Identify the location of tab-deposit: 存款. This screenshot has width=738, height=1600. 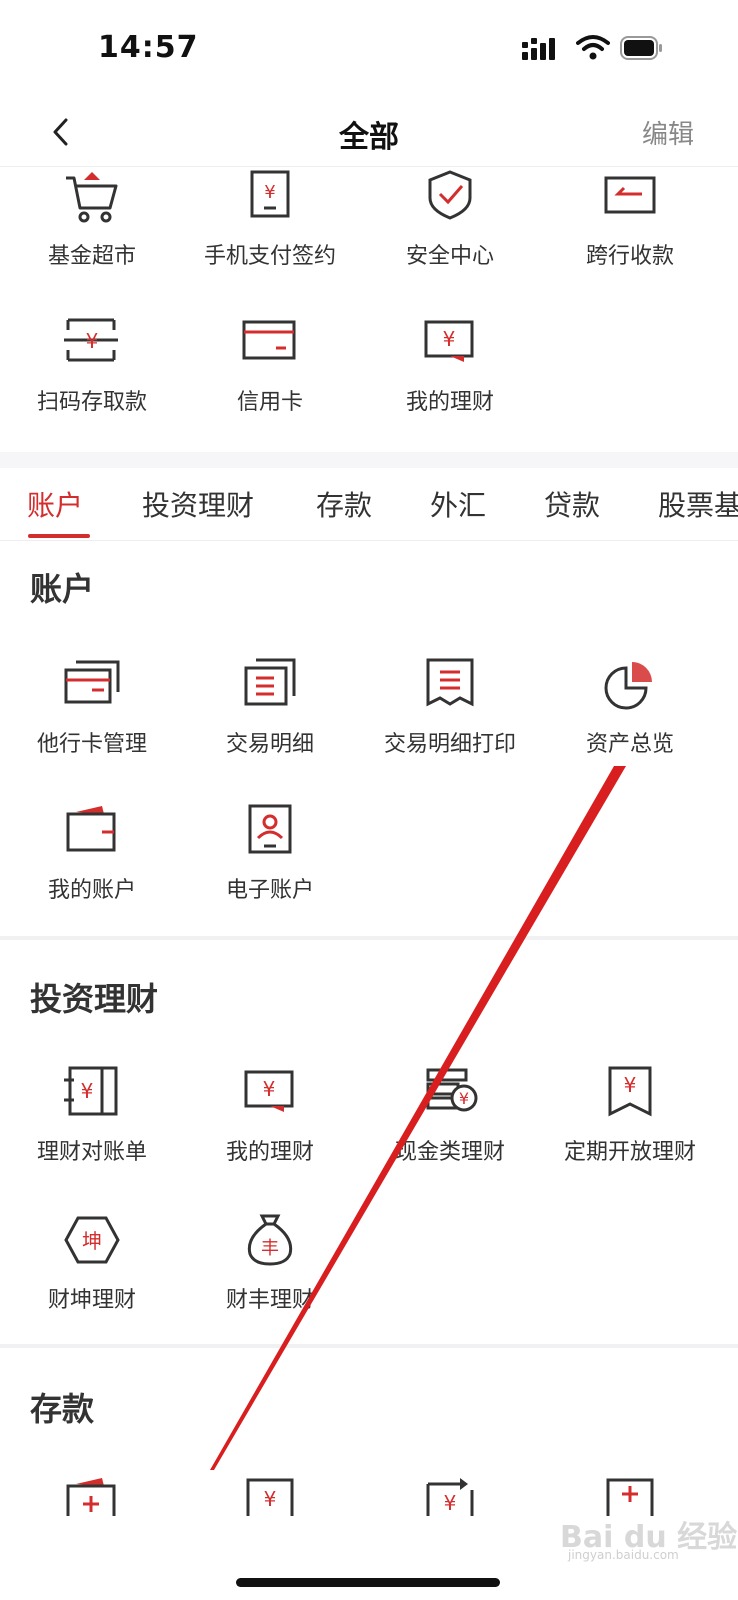
(344, 504).